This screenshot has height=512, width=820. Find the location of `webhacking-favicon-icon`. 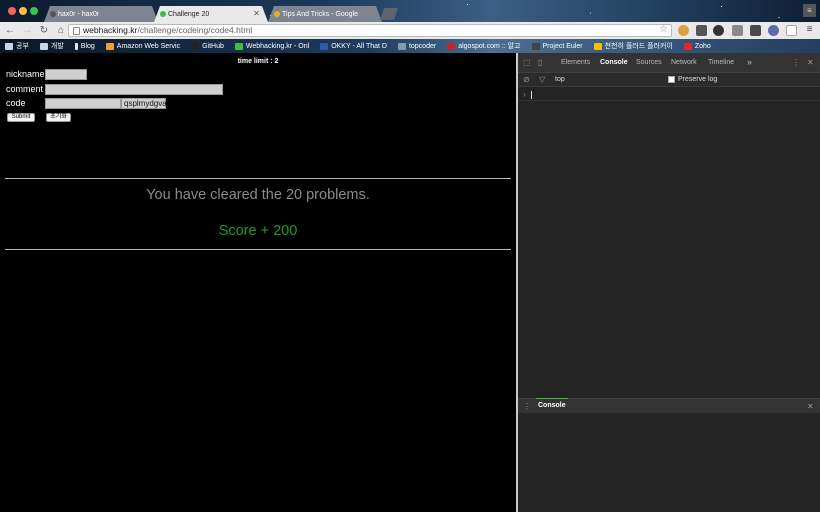

webhacking-favicon-icon is located at coordinates (163, 14).